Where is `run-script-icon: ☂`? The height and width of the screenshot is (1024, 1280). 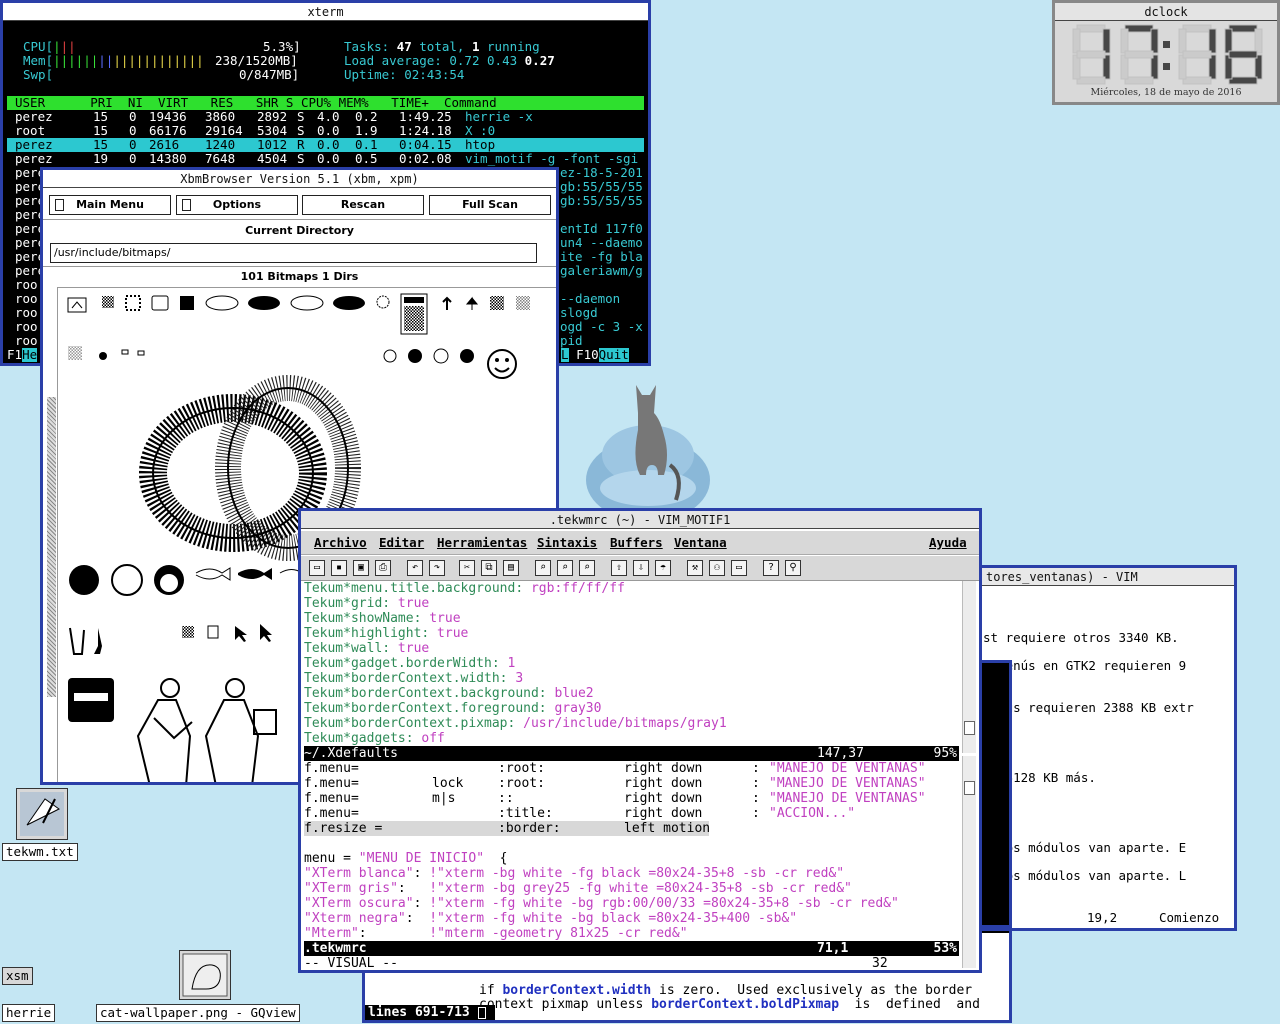
run-script-icon: ☂ is located at coordinates (663, 568).